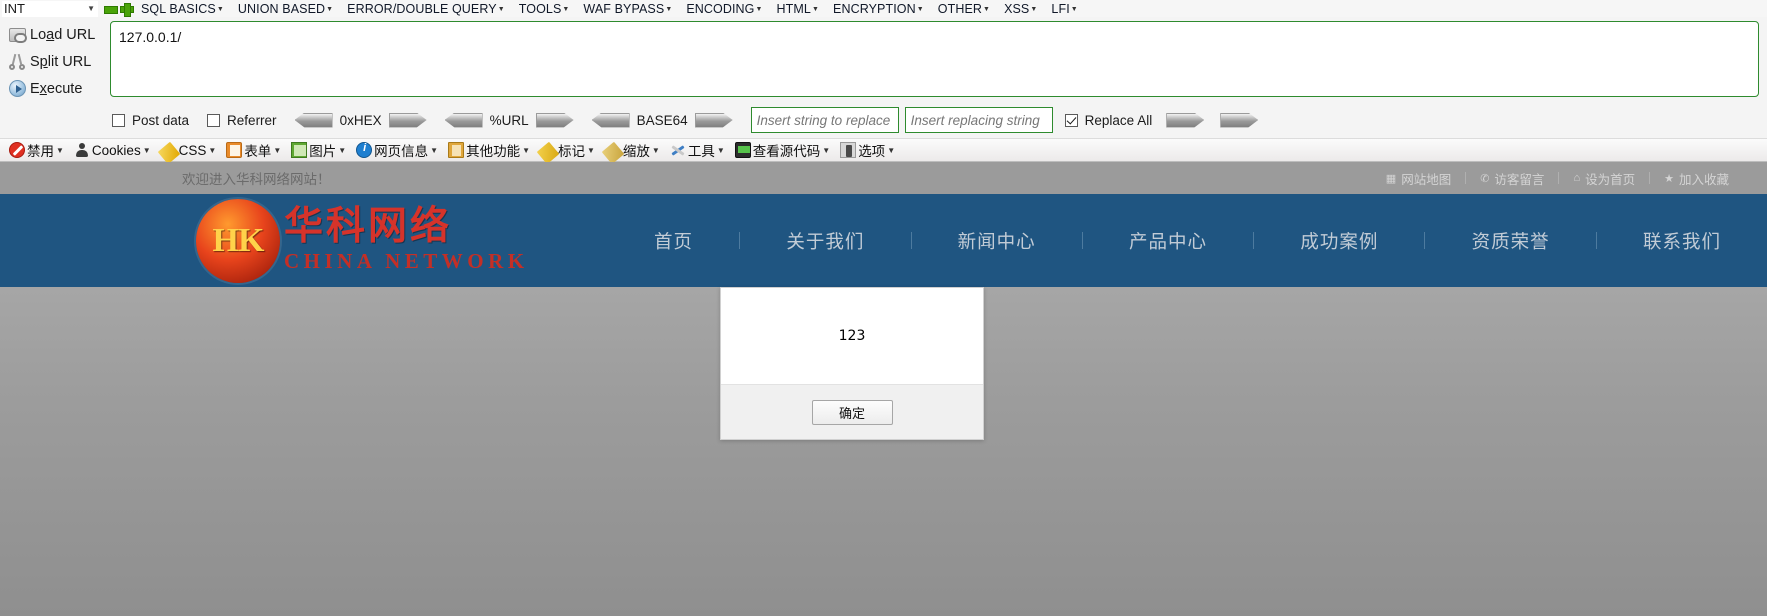  I want to click on link-guestbook: ✆ 访客留言, so click(1512, 178).